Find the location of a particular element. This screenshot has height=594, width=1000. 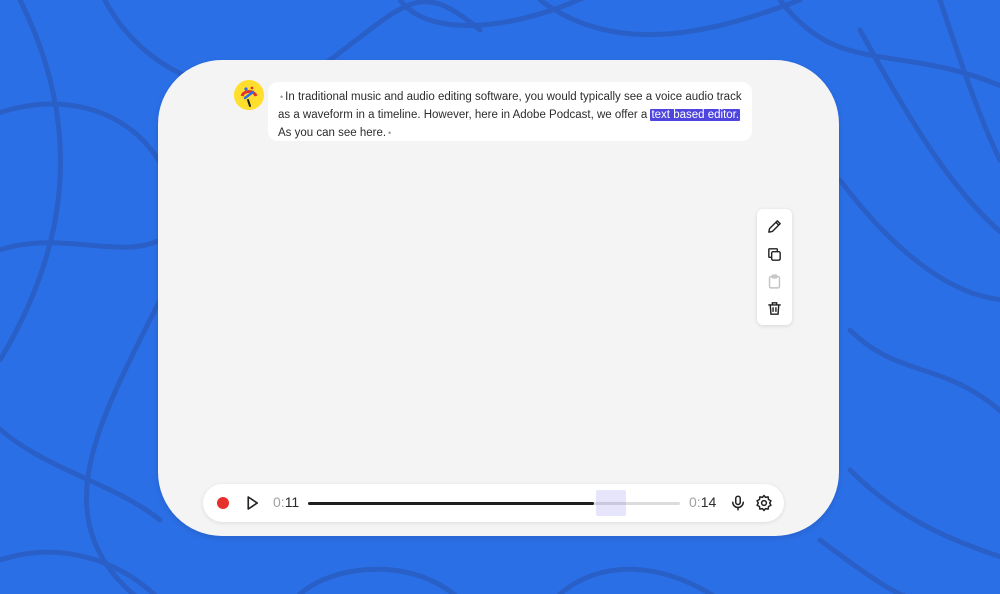

highlighted-text: text based editor. is located at coordinates (695, 115).